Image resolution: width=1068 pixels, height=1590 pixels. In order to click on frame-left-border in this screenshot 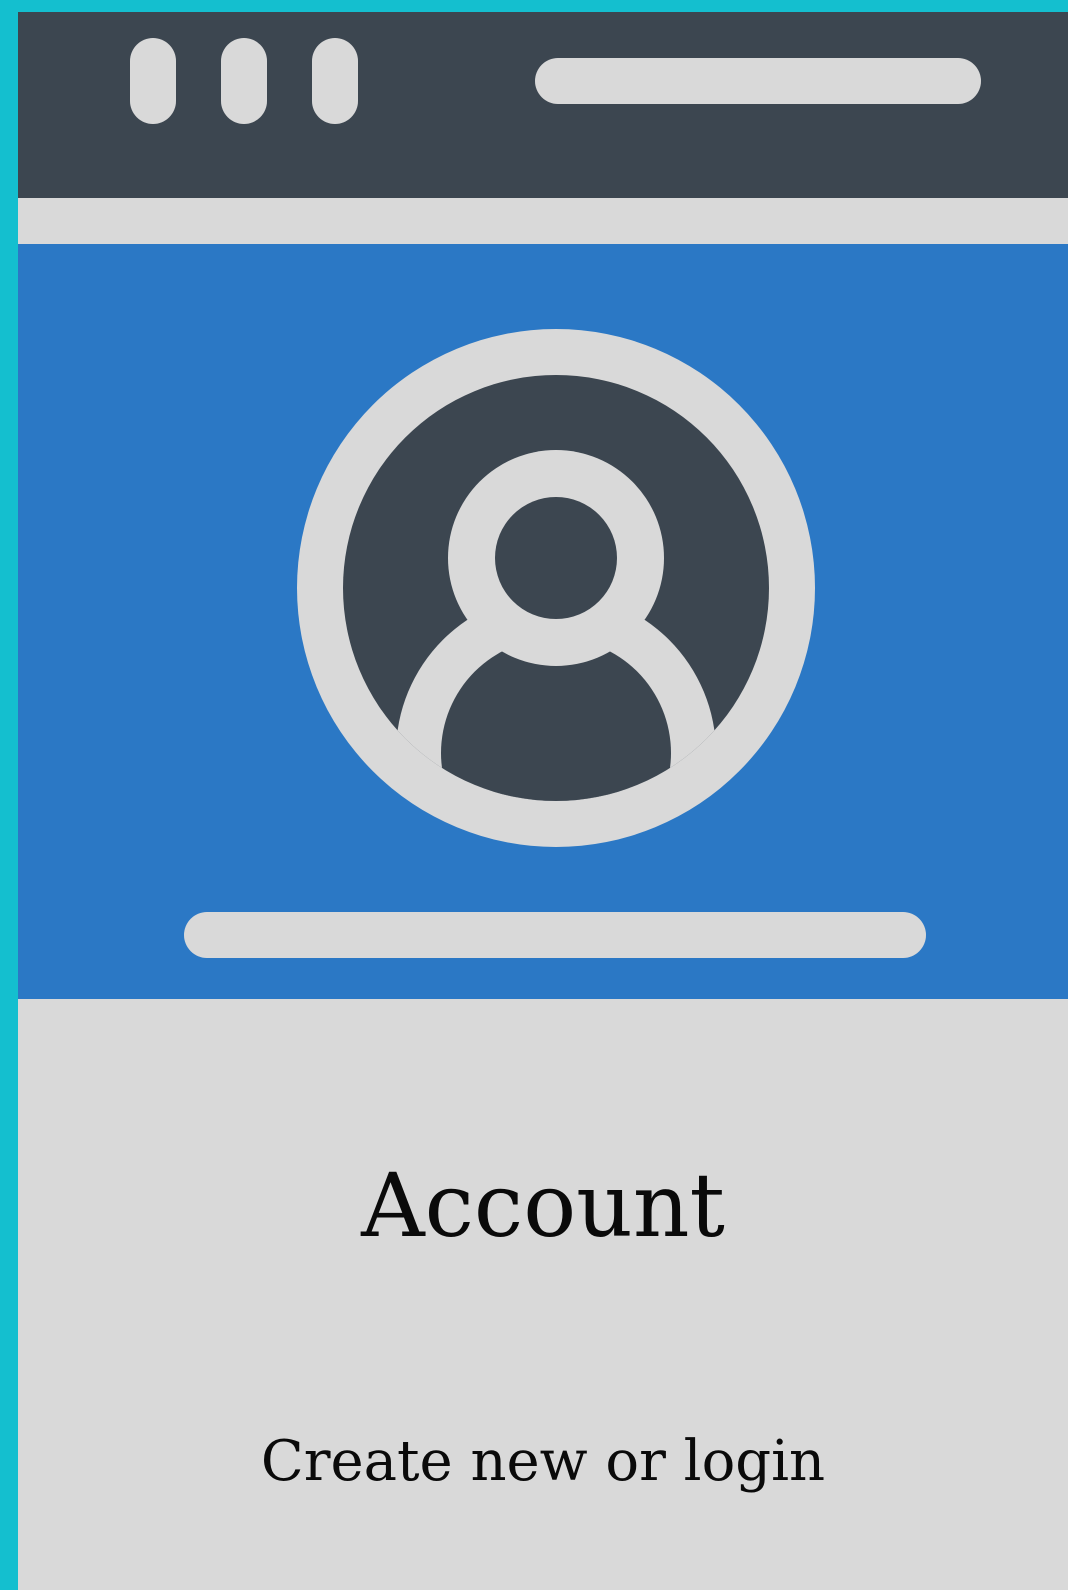, I will do `click(9, 795)`.